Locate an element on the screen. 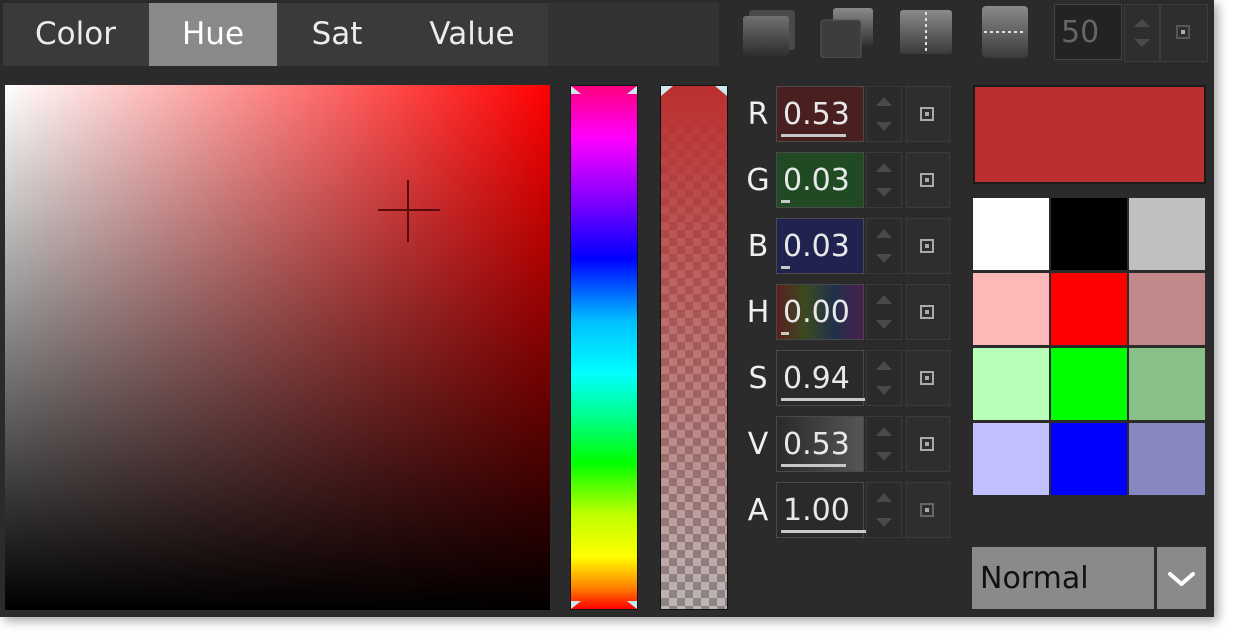 This screenshot has height=637, width=1234. mode-tab-bar: Color Hue Sat Value is located at coordinates (361, 34).